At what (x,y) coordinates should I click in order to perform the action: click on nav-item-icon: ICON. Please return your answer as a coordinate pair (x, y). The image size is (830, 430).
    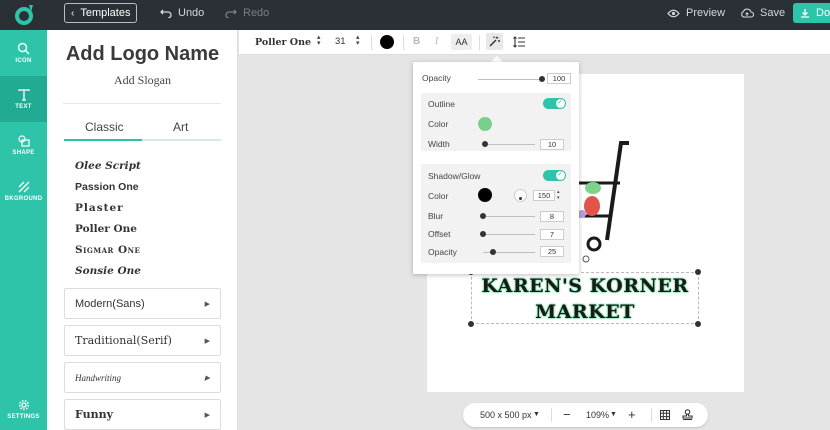
    Looking at the image, I should click on (23, 53).